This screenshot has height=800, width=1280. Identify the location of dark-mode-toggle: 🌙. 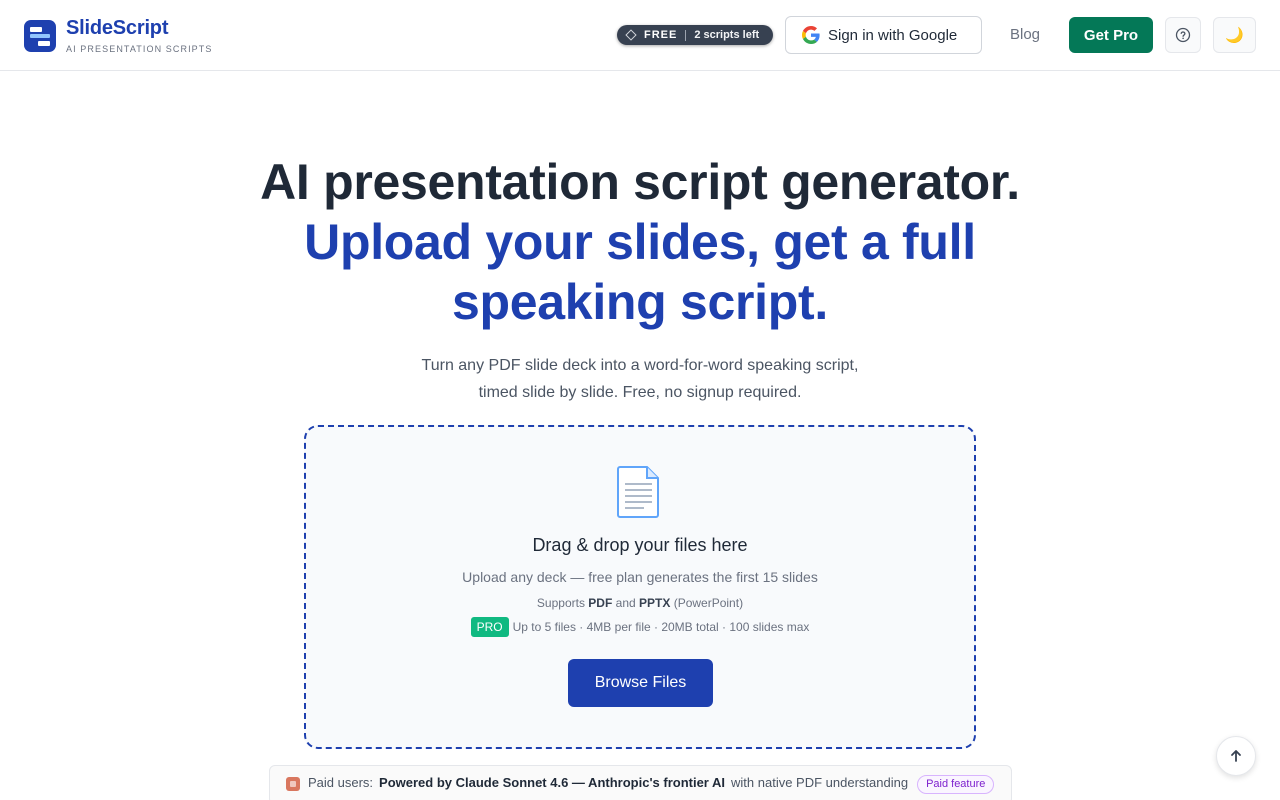
(1234, 35).